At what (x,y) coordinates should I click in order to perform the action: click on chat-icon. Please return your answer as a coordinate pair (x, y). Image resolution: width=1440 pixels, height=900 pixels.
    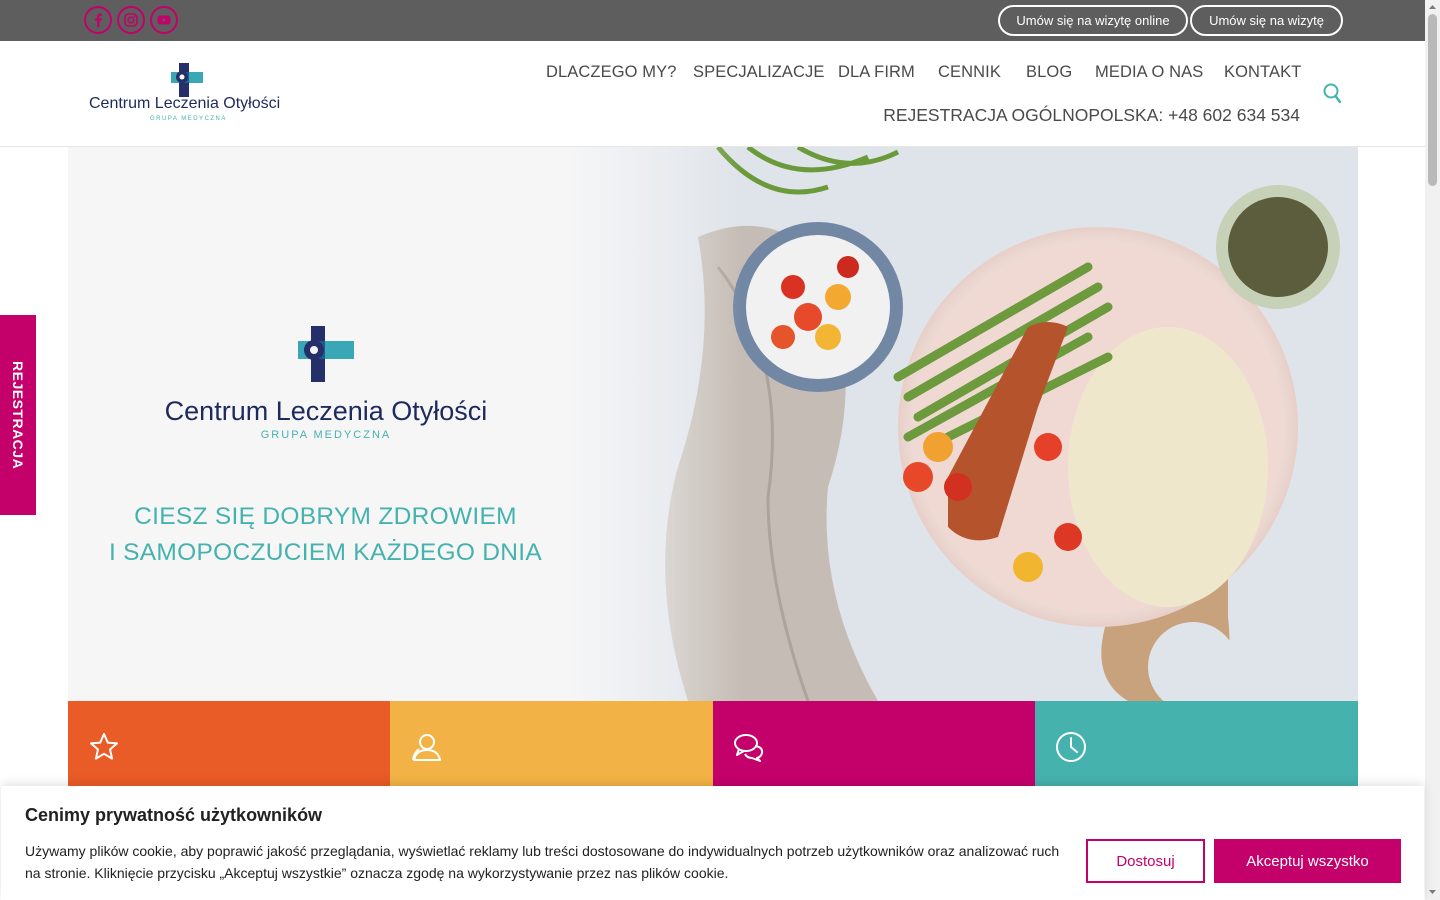
    Looking at the image, I should click on (749, 748).